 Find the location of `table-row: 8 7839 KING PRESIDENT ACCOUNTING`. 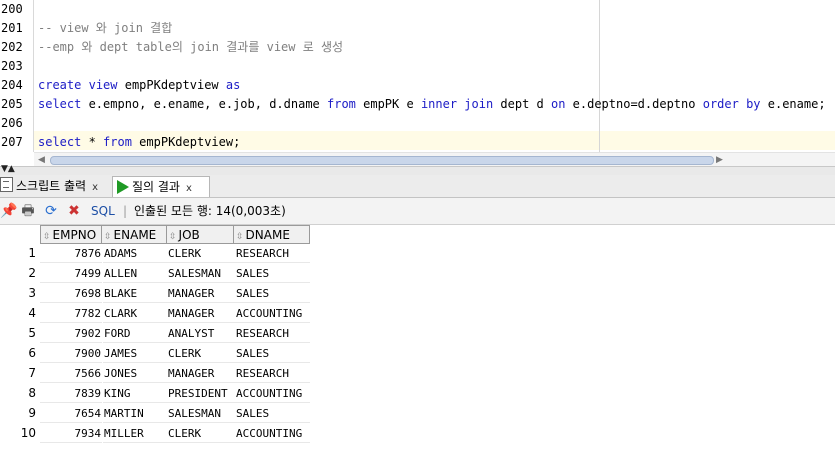

table-row: 8 7839 KING PRESIDENT ACCOUNTING is located at coordinates (155, 394).